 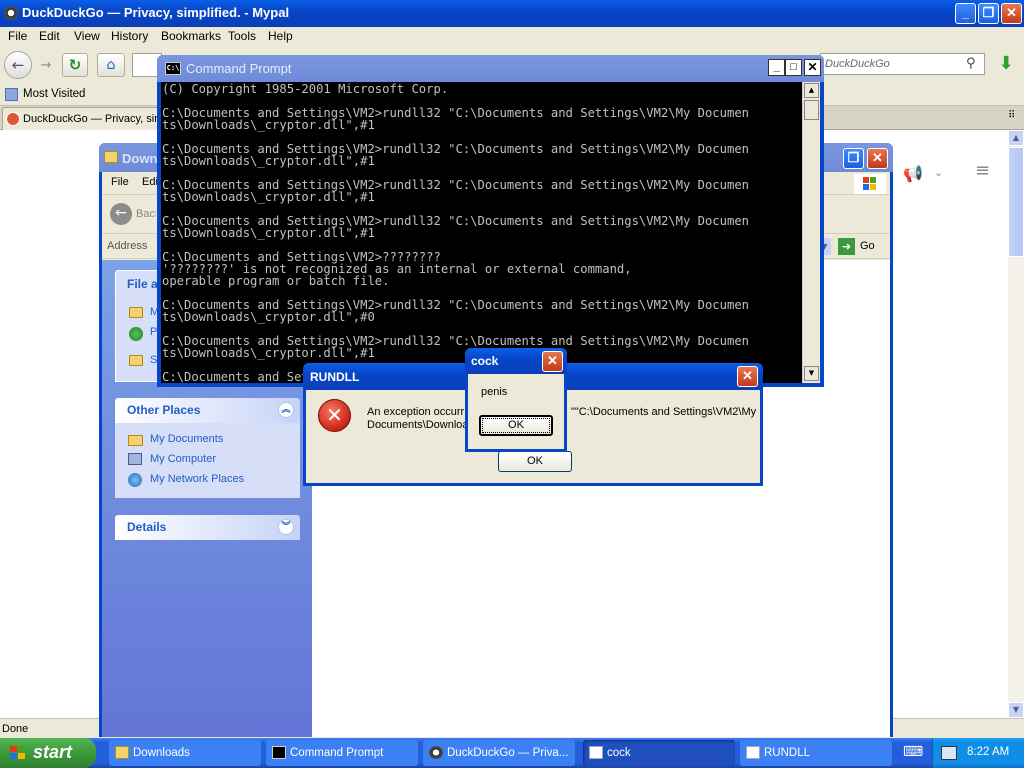 I want to click on menu-bookmarks: Bookmarks, so click(x=191, y=36).